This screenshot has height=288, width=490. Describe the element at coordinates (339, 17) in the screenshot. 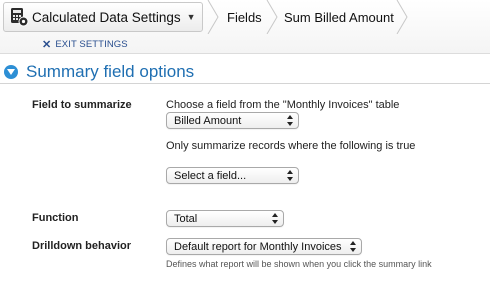

I see `breadcrumb-sum-billed-amount: Sum Billed Amount` at that location.